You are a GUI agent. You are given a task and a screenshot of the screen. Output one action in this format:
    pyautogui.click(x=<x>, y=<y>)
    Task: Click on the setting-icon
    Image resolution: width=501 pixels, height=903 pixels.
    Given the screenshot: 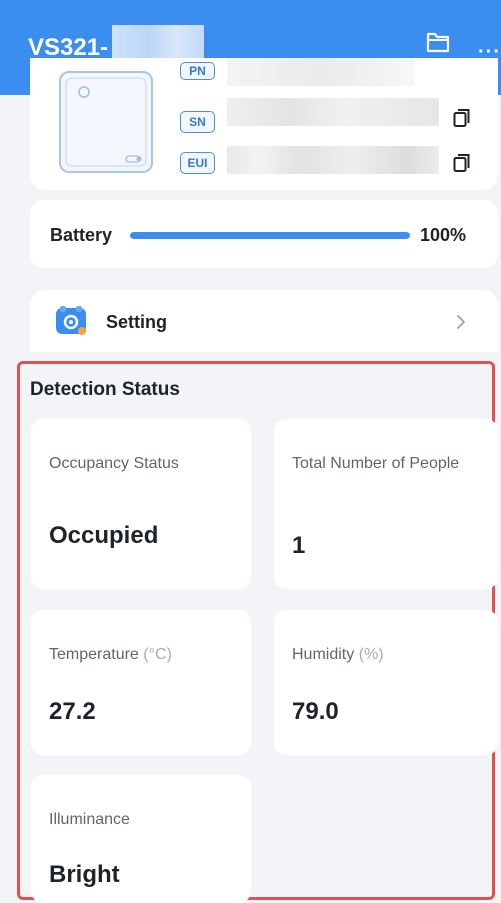 What is the action you would take?
    pyautogui.click(x=71, y=323)
    